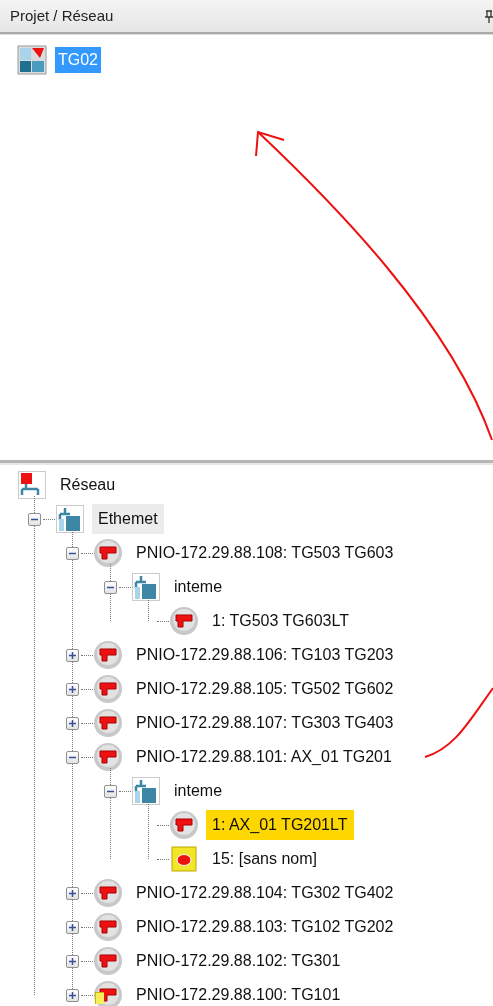 The image size is (493, 1006). I want to click on pin-icon, so click(489, 16).